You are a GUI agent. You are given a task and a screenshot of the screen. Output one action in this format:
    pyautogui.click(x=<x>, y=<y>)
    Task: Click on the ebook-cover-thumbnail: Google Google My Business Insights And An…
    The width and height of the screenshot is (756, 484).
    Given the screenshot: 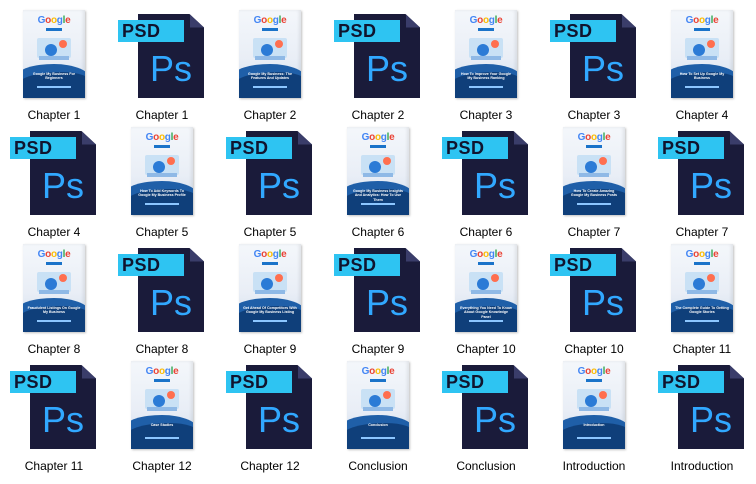 What is the action you would take?
    pyautogui.click(x=378, y=171)
    